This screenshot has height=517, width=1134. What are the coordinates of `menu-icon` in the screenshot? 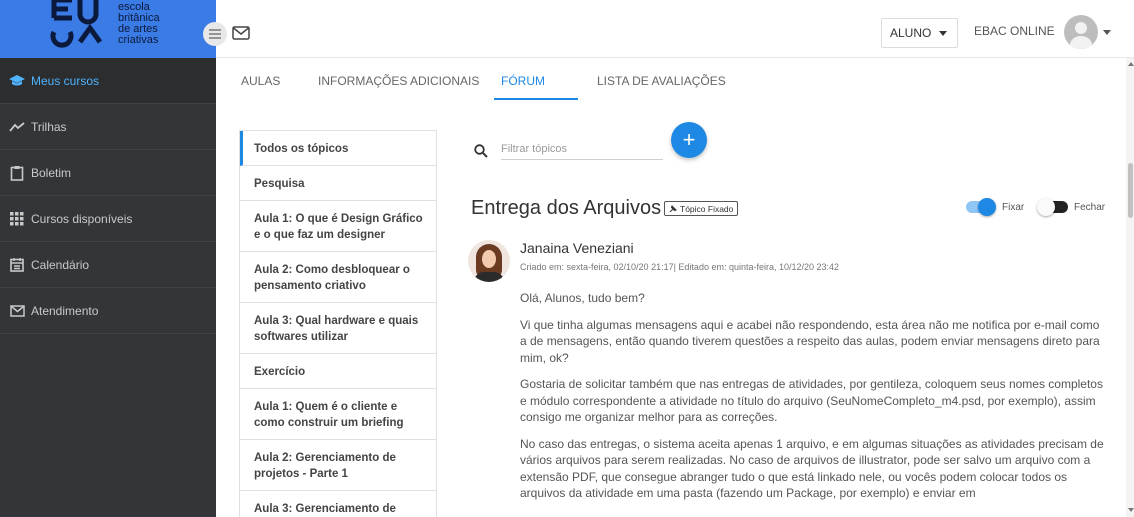 It's located at (215, 34).